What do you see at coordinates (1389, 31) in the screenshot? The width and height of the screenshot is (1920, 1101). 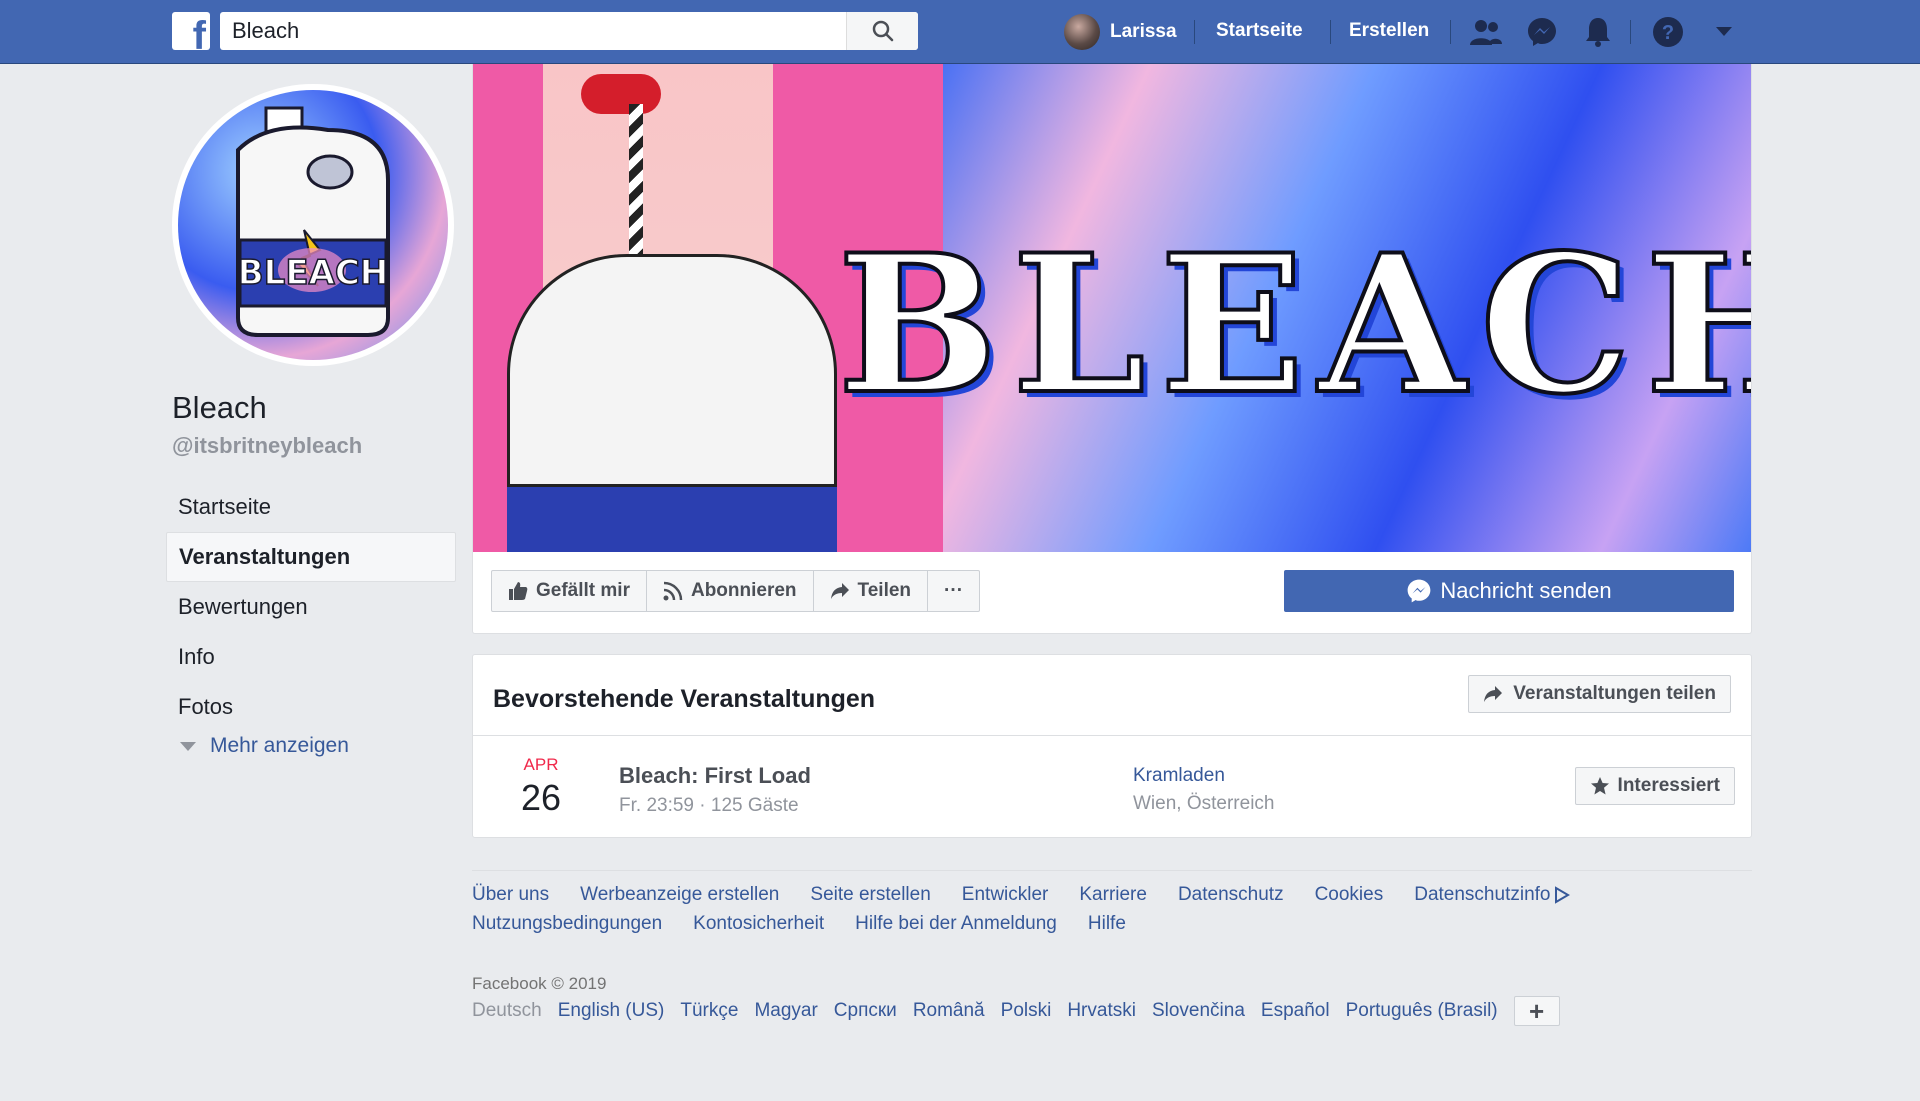 I see `create-link: Erstellen` at bounding box center [1389, 31].